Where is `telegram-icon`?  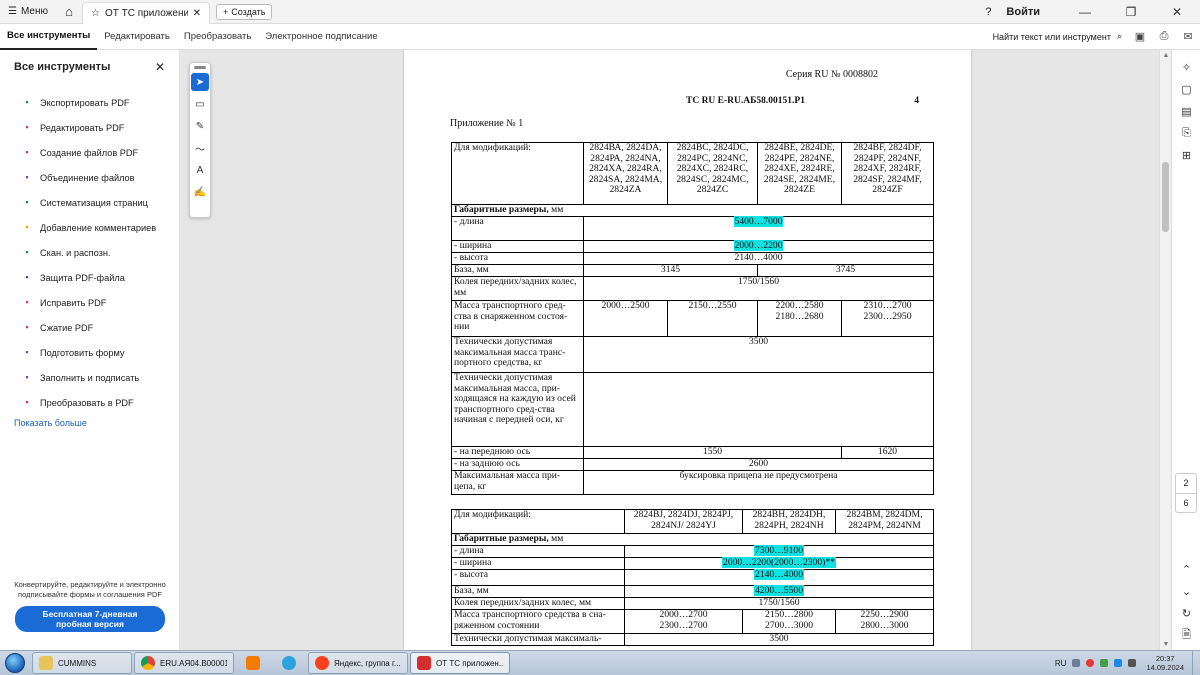 telegram-icon is located at coordinates (289, 663).